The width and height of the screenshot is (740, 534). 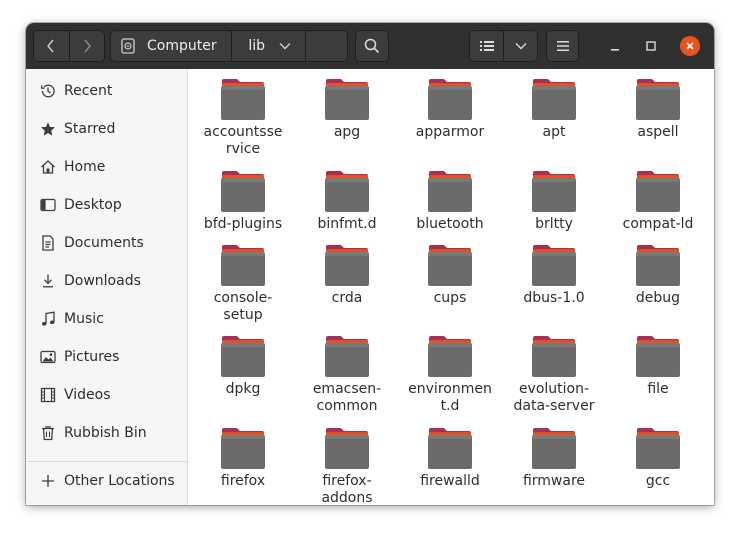 What do you see at coordinates (243, 366) in the screenshot?
I see `folder-item: dpkg` at bounding box center [243, 366].